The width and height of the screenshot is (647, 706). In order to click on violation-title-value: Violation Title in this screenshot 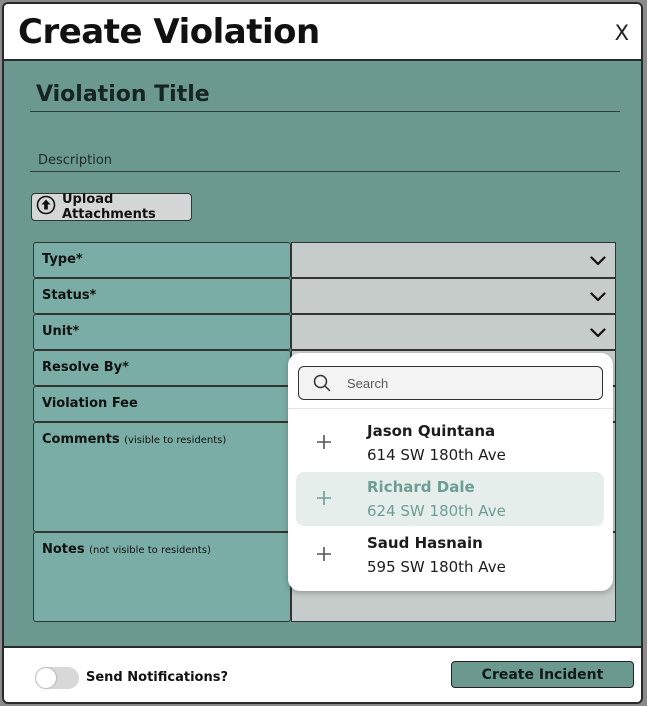, I will do `click(123, 94)`.